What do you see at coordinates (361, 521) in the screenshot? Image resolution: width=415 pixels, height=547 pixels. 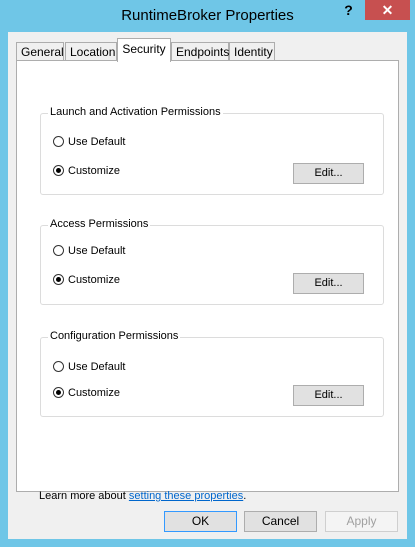 I see `apply-button: Apply` at bounding box center [361, 521].